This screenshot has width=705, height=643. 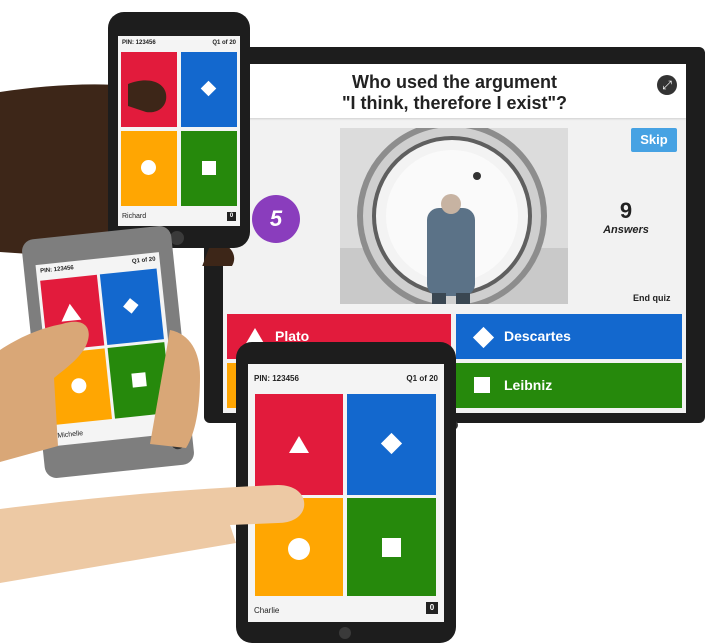 I want to click on question-image, so click(x=454, y=216).